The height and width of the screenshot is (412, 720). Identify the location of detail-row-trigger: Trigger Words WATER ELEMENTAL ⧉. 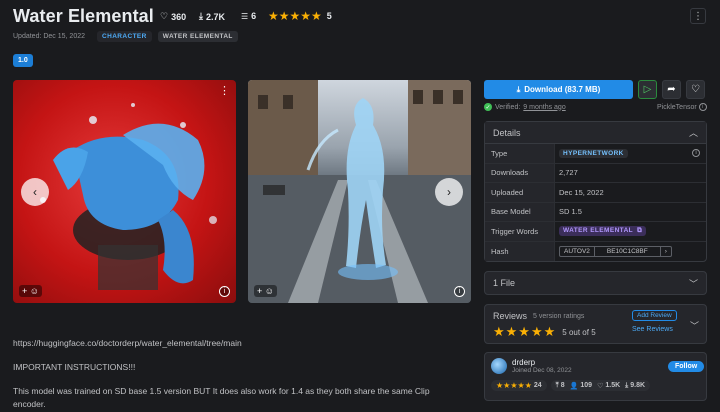
(595, 232).